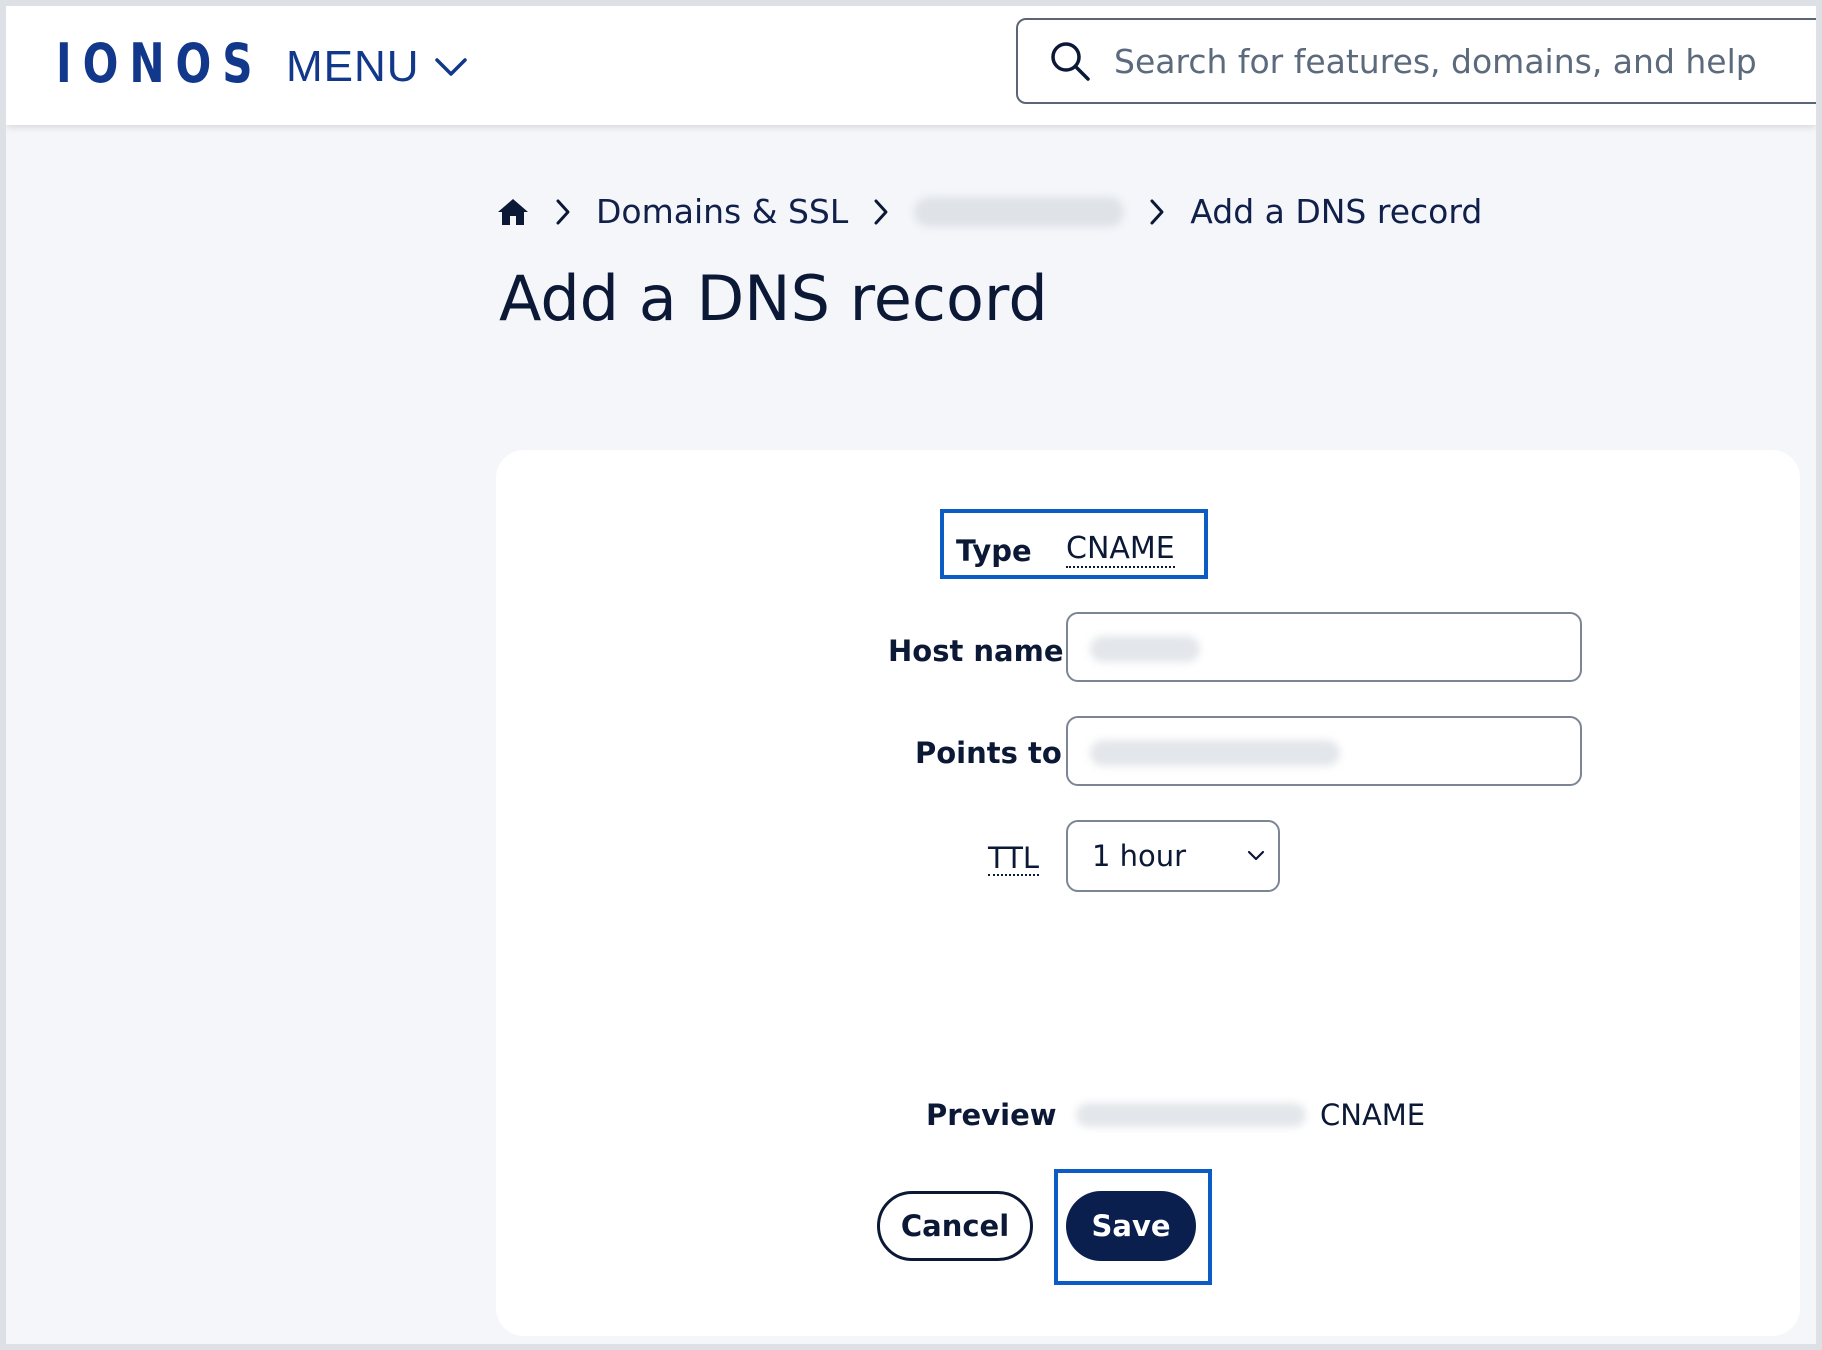 This screenshot has height=1350, width=1822. I want to click on top-bar: IONOS MENU, so click(911, 65).